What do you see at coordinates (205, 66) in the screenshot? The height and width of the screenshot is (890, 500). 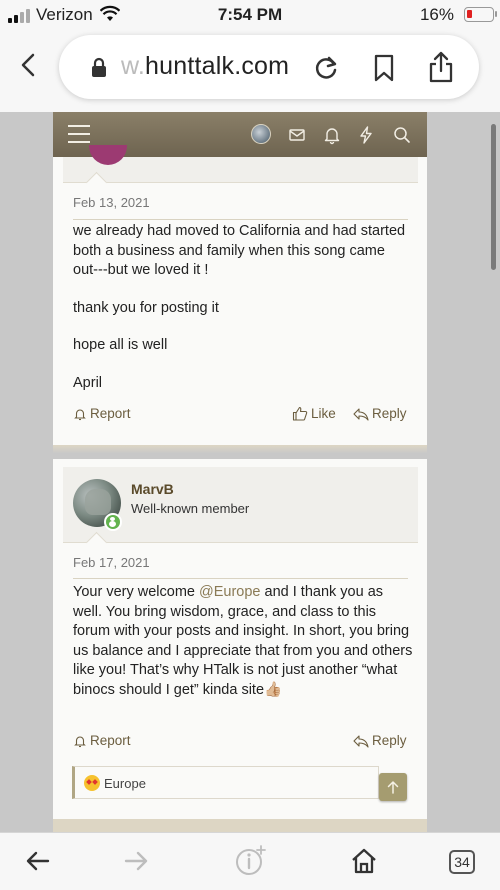 I see `url-text: w.hunttalk.com` at bounding box center [205, 66].